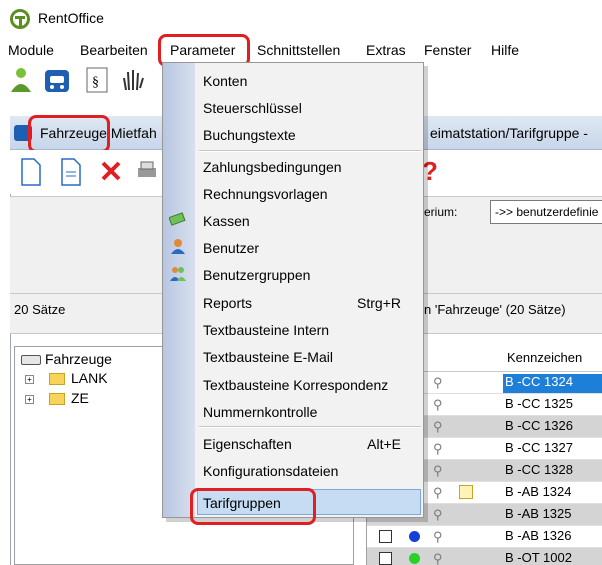 This screenshot has height=565, width=602. Describe the element at coordinates (505, 50) in the screenshot. I see `menu-hilfe: Hilfe` at that location.